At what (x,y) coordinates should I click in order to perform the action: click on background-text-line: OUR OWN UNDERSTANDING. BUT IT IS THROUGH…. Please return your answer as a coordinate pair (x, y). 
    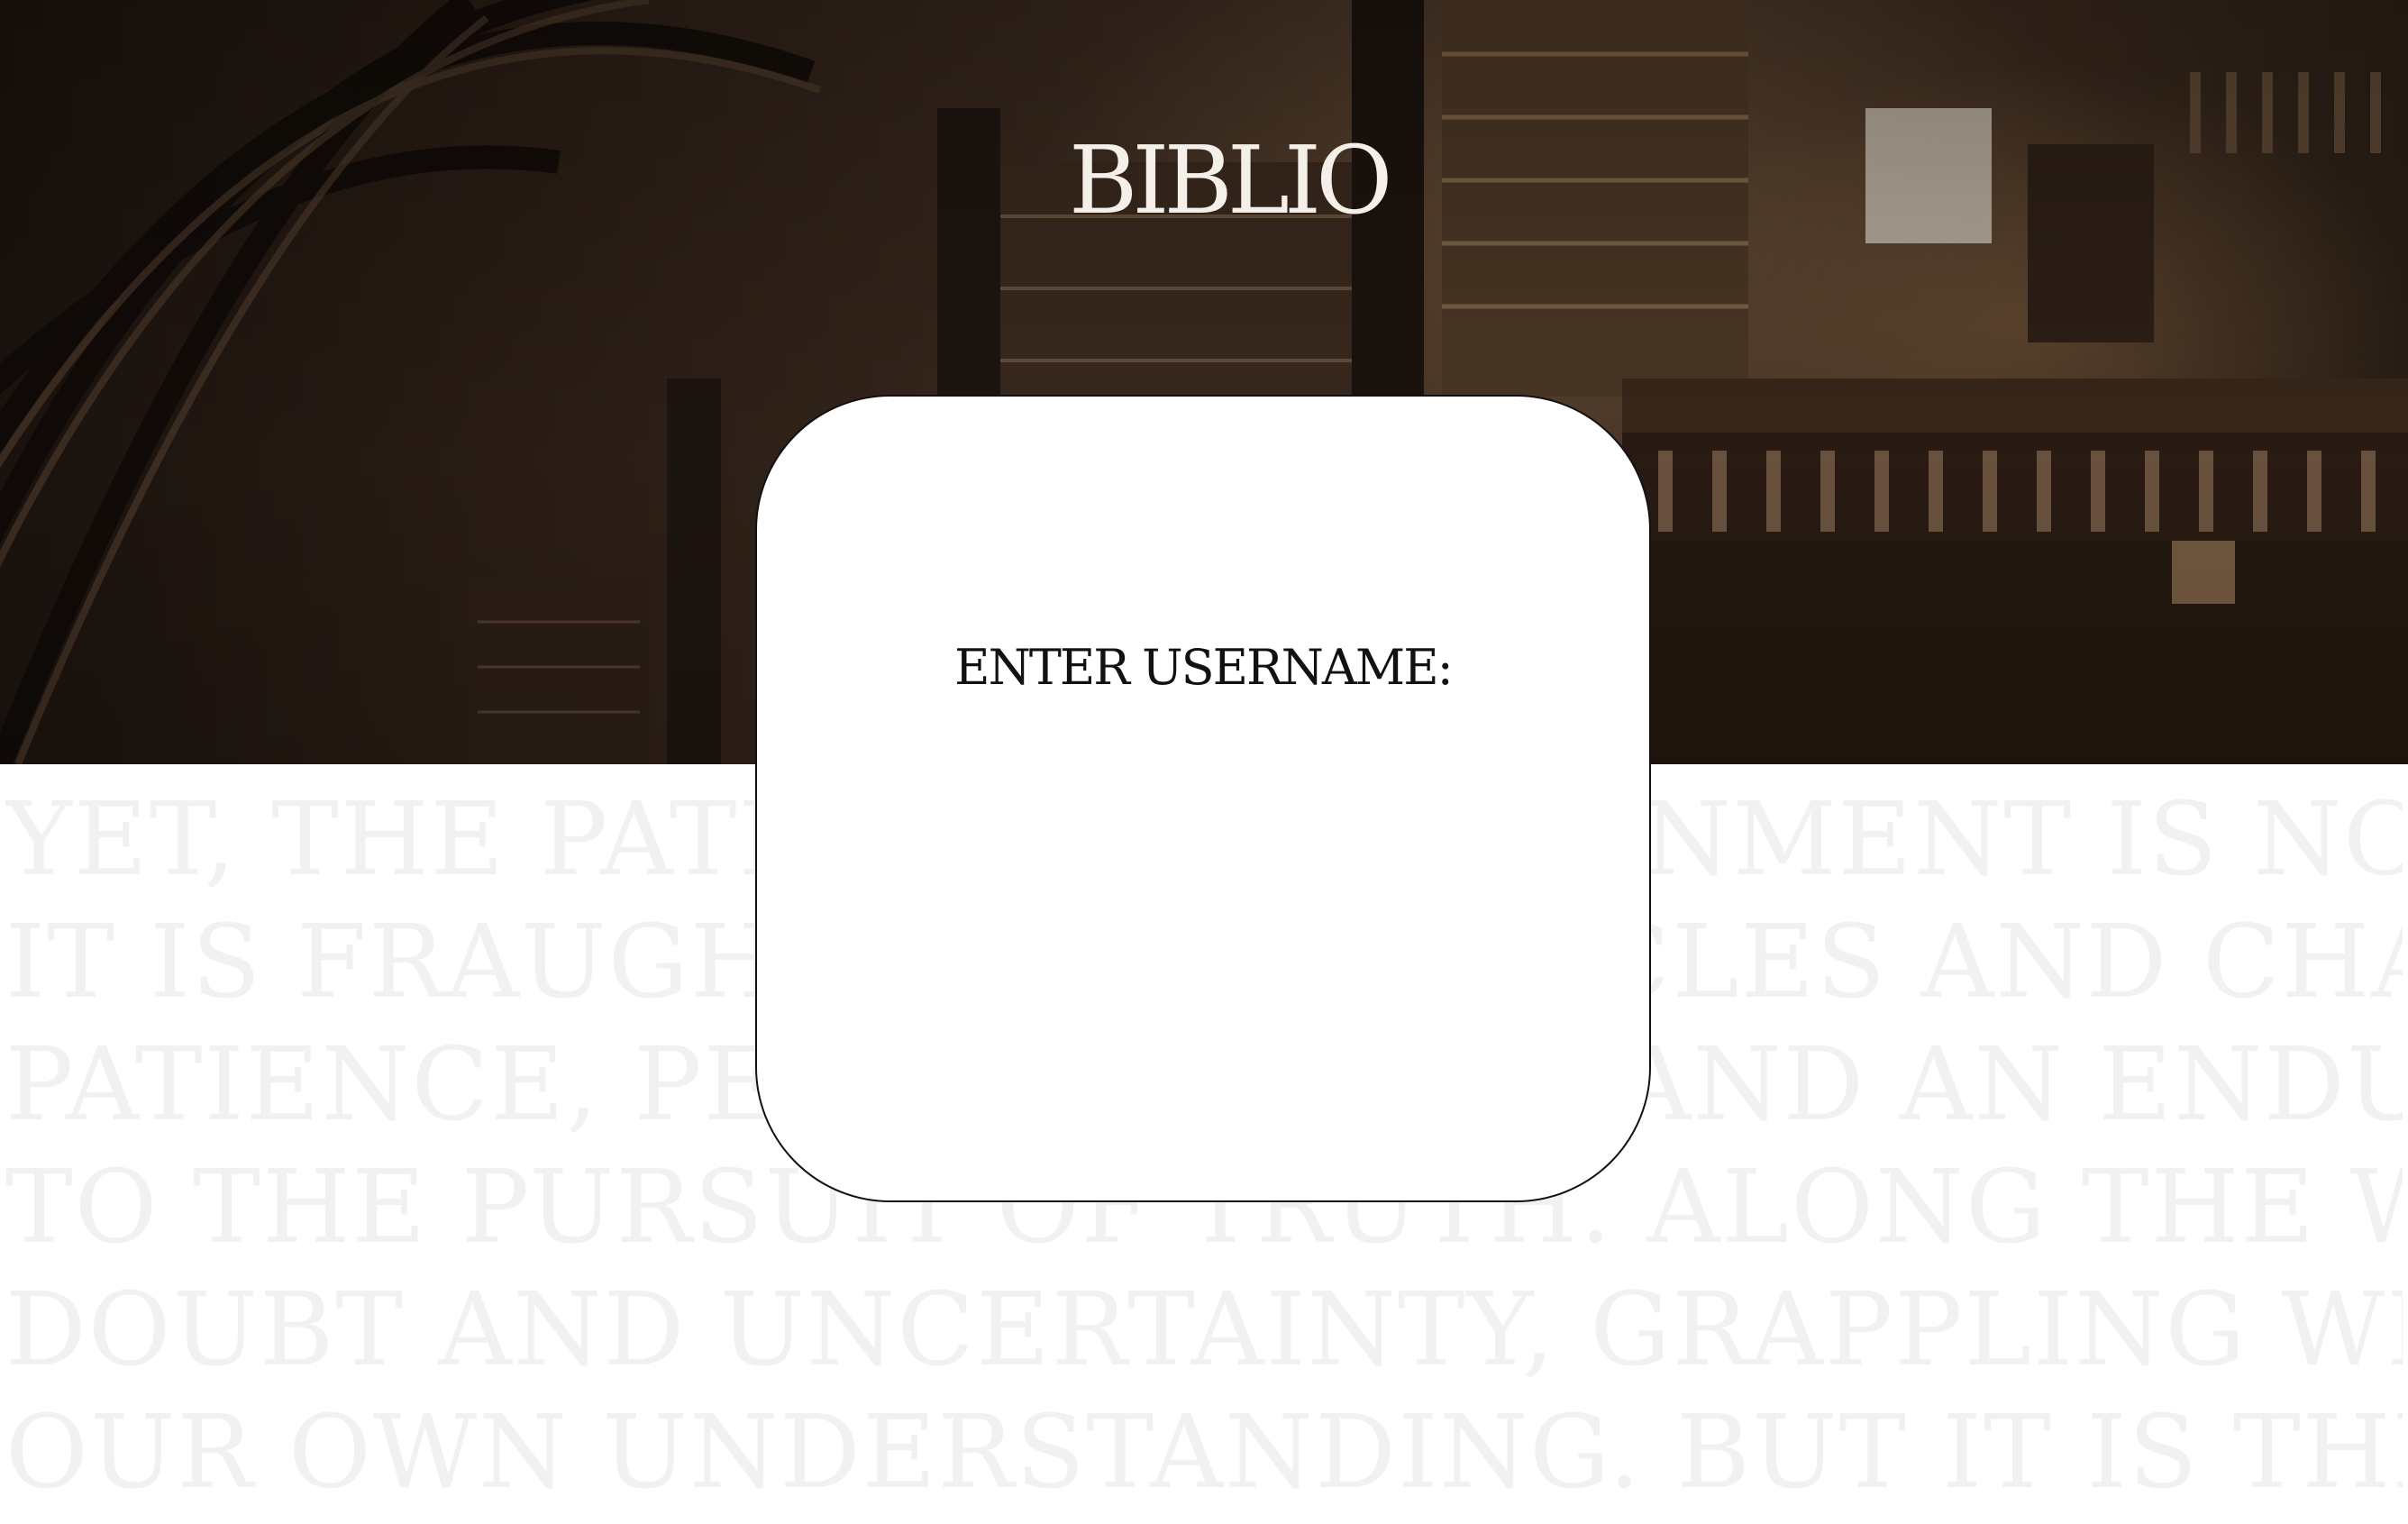
    Looking at the image, I should click on (1204, 1452).